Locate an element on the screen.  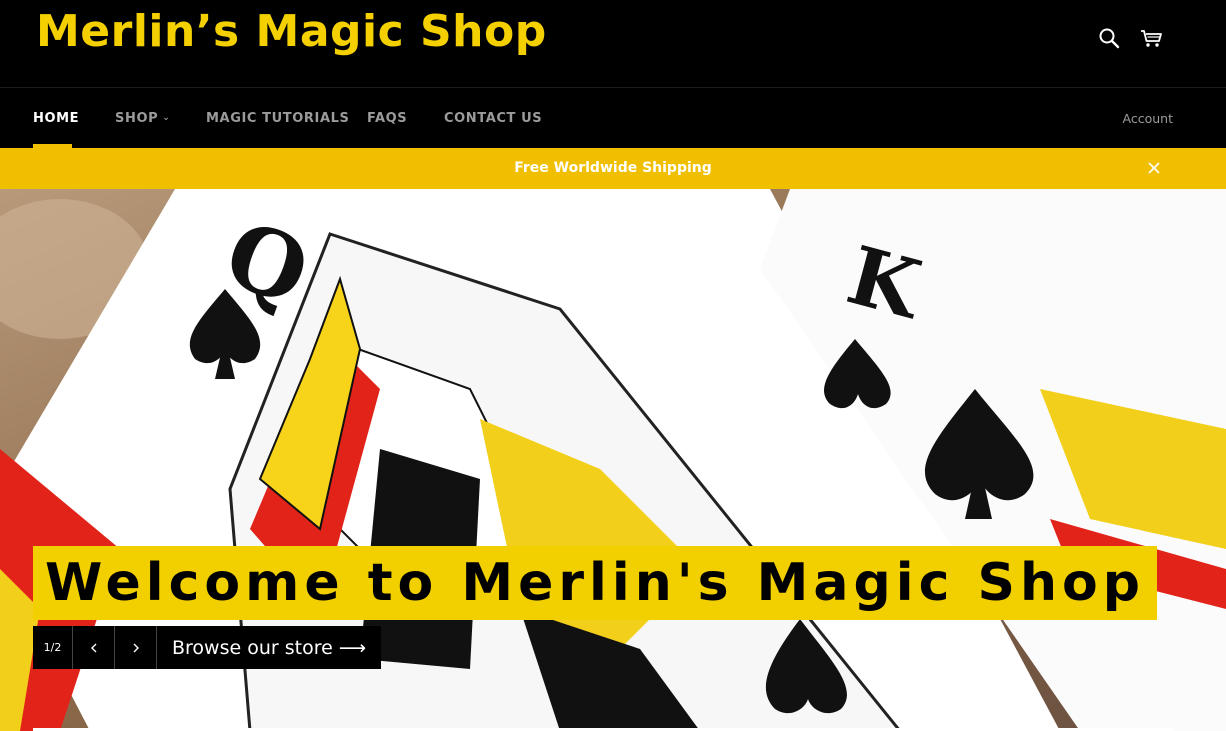
announcement-text: Free Worldwide Shipping is located at coordinates (613, 168).